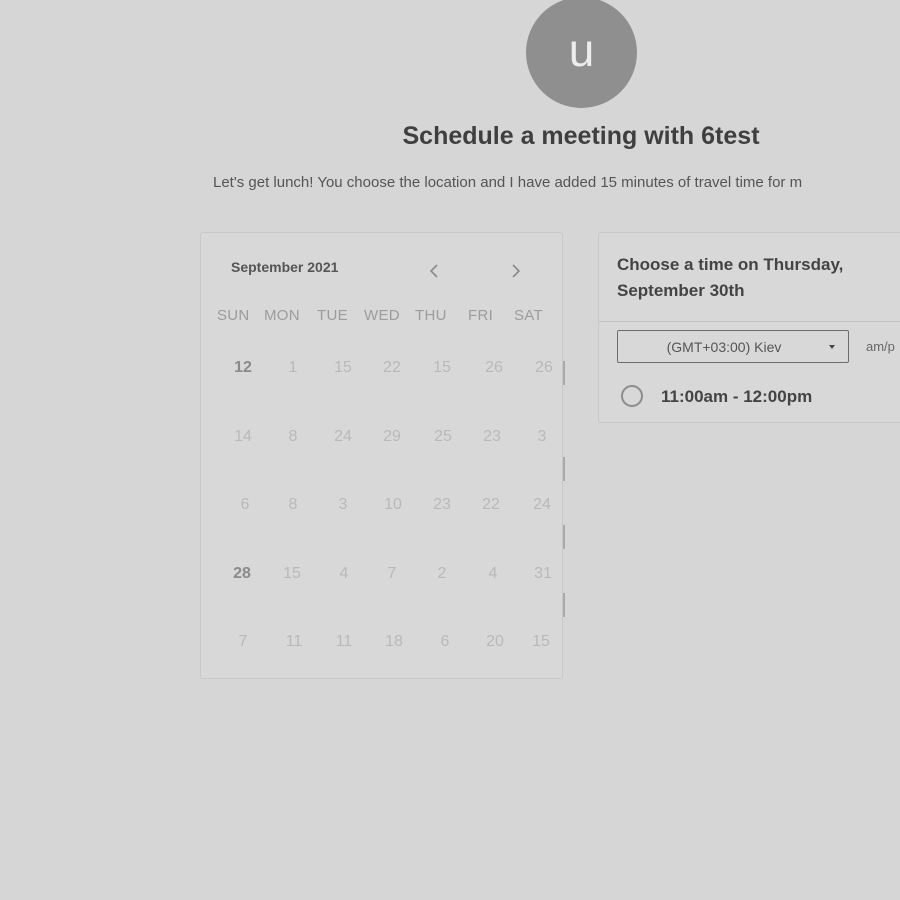 The height and width of the screenshot is (900, 900). I want to click on weekday-label: TUE, so click(332, 315).